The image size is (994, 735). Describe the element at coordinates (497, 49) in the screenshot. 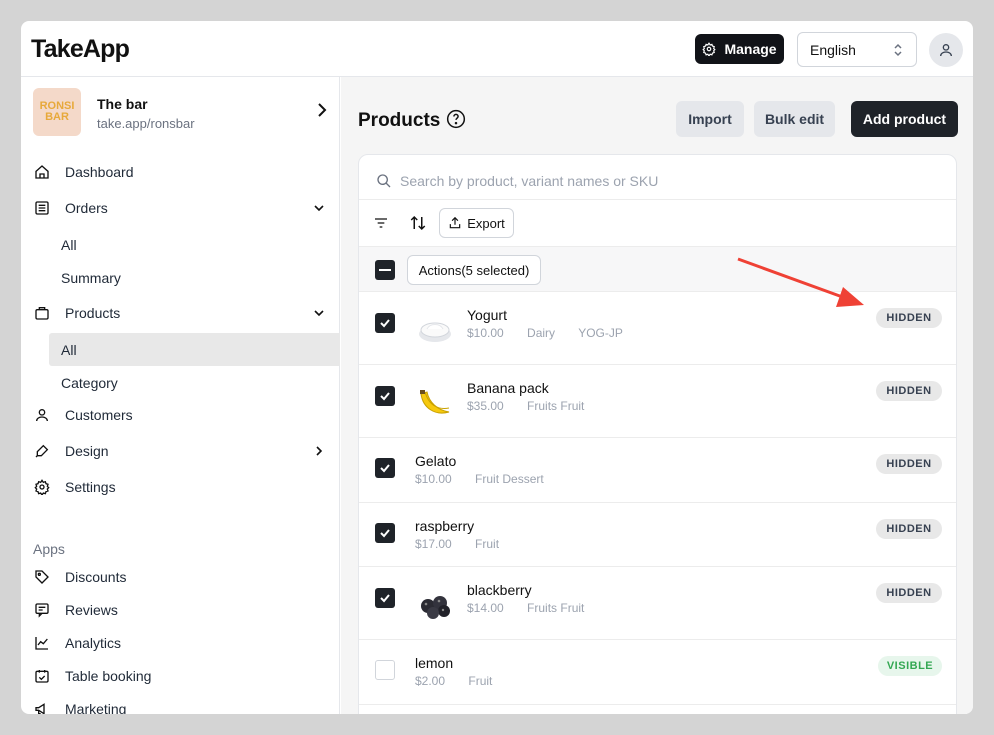

I see `top-bar: TakeApp Manage English` at that location.